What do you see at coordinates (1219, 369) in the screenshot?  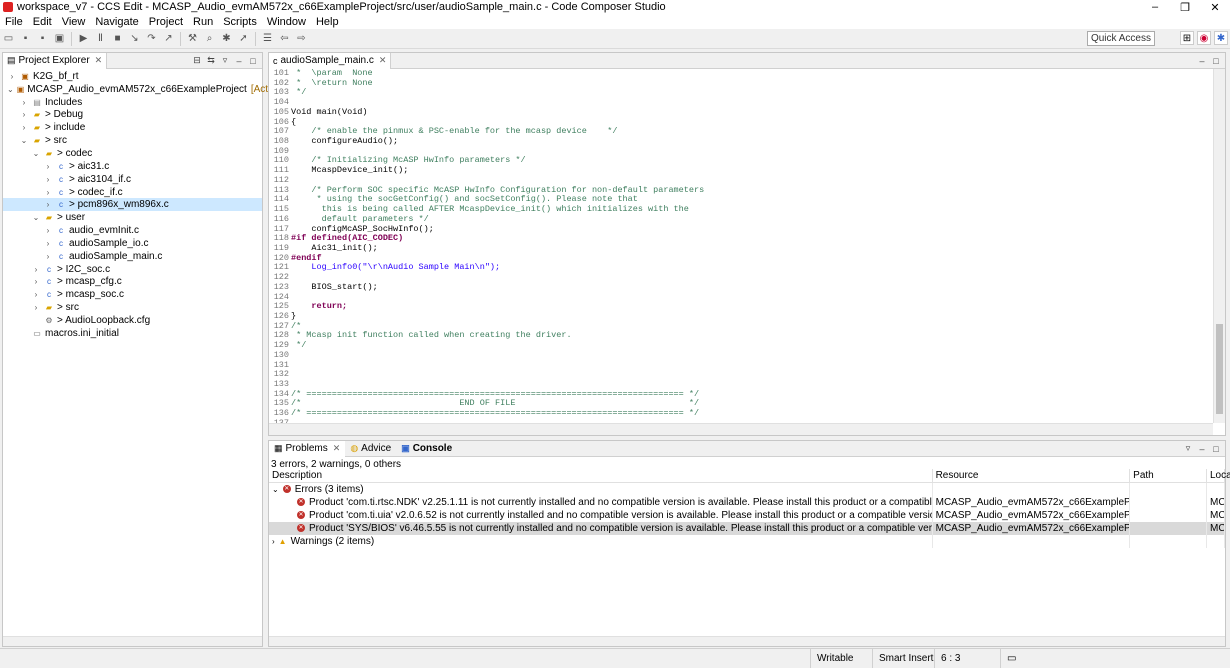 I see `scroll-thumb` at bounding box center [1219, 369].